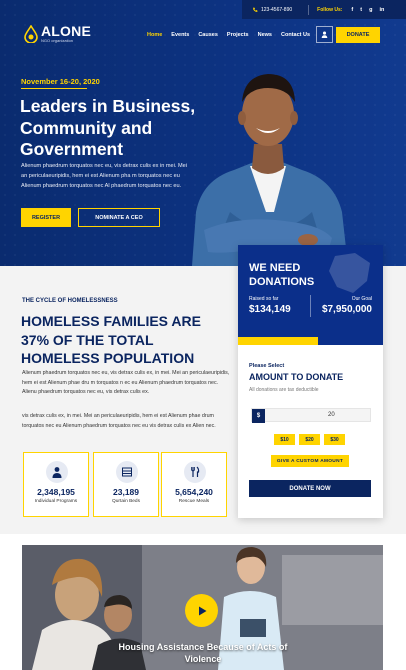 Image resolution: width=406 pixels, height=670 pixels. What do you see at coordinates (238, 35) in the screenshot?
I see `nav-item-projects: Projects` at bounding box center [238, 35].